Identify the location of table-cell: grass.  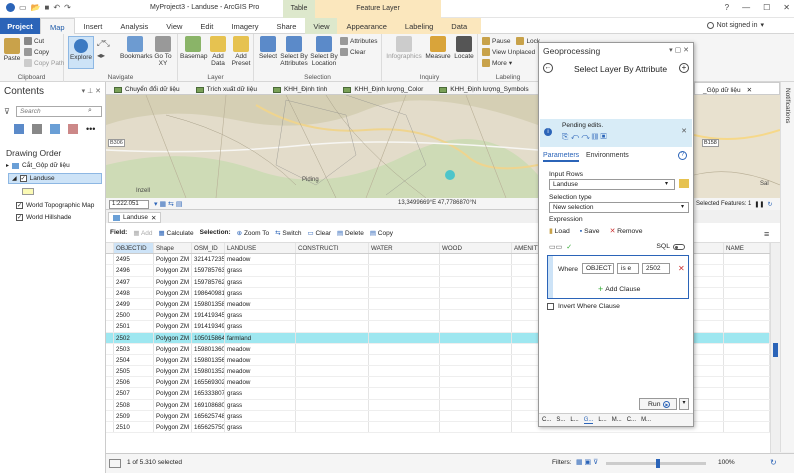
(260, 281).